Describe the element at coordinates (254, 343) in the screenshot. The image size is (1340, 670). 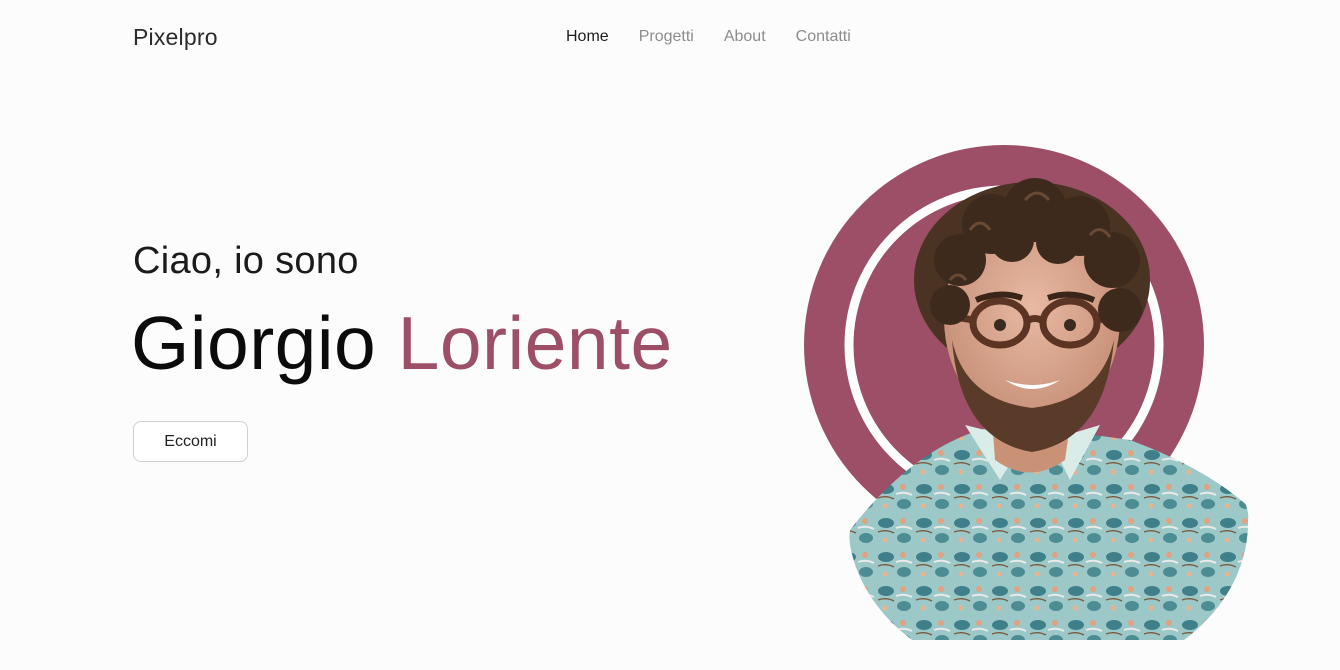
I see `hero-first-name: Giorgio` at that location.